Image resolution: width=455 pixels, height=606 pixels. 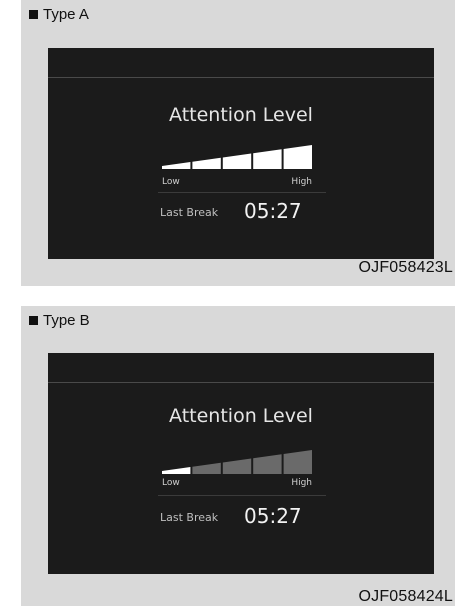 I want to click on figure-code: OJF058423L, so click(x=405, y=267).